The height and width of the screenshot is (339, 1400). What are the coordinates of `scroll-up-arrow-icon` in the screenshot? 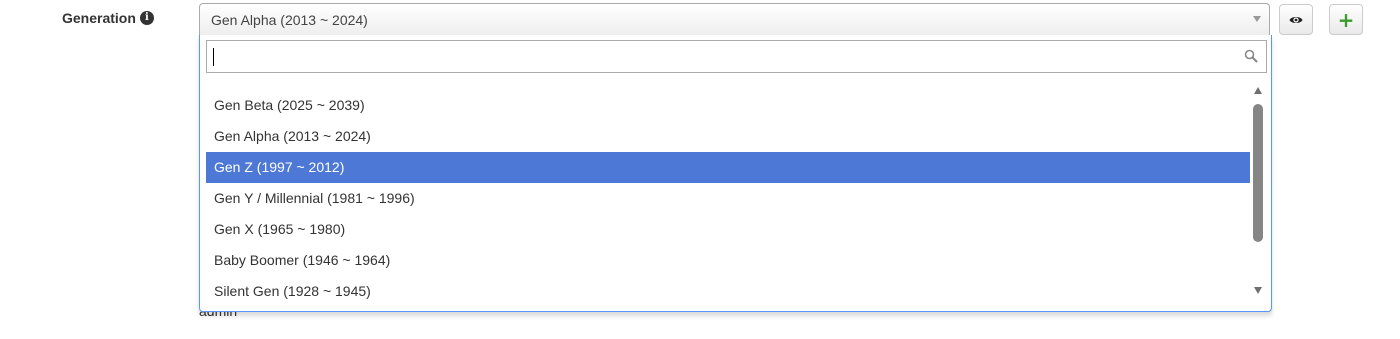 It's located at (1258, 90).